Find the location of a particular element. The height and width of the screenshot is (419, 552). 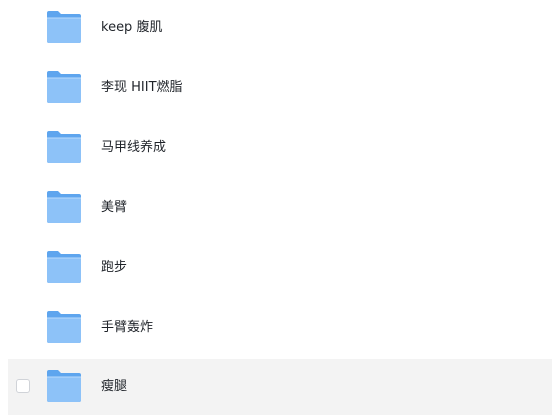

folder-row: 美臂 is located at coordinates (280, 208).